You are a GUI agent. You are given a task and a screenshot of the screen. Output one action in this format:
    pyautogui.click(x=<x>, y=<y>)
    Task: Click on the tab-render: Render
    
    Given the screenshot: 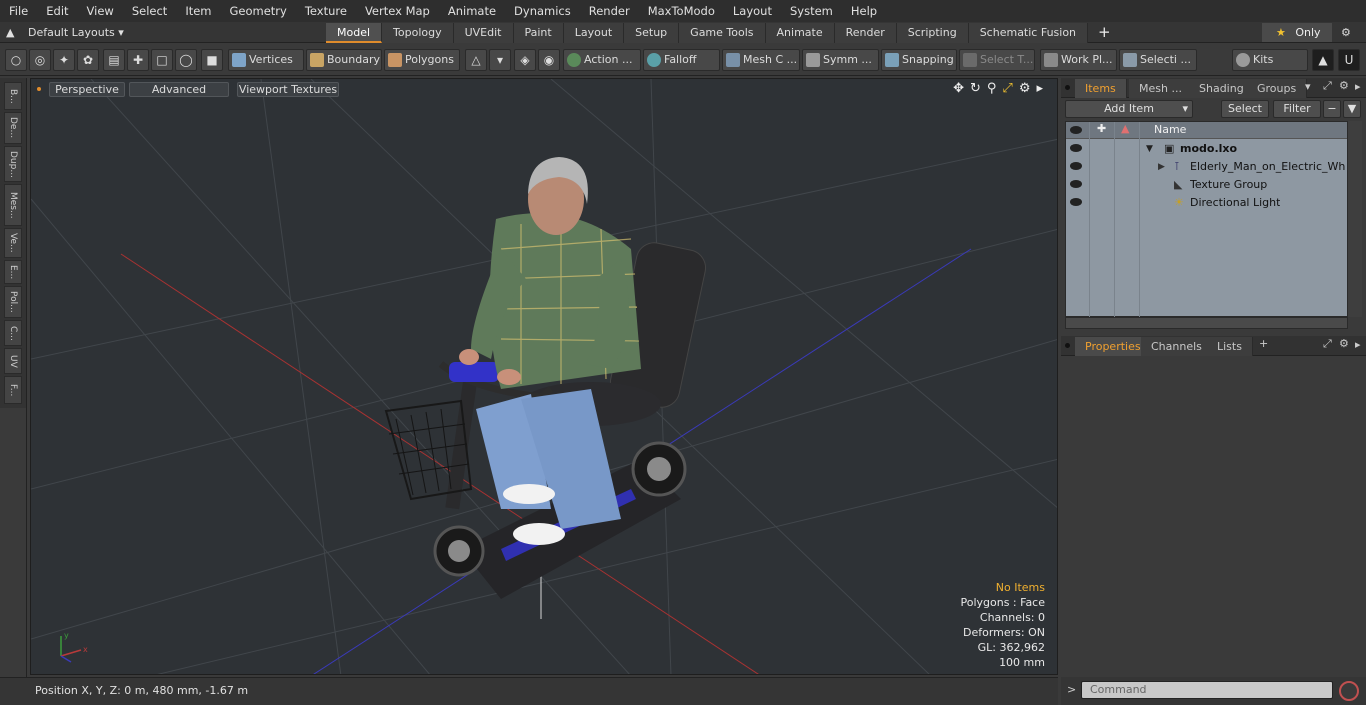 What is the action you would take?
    pyautogui.click(x=865, y=33)
    